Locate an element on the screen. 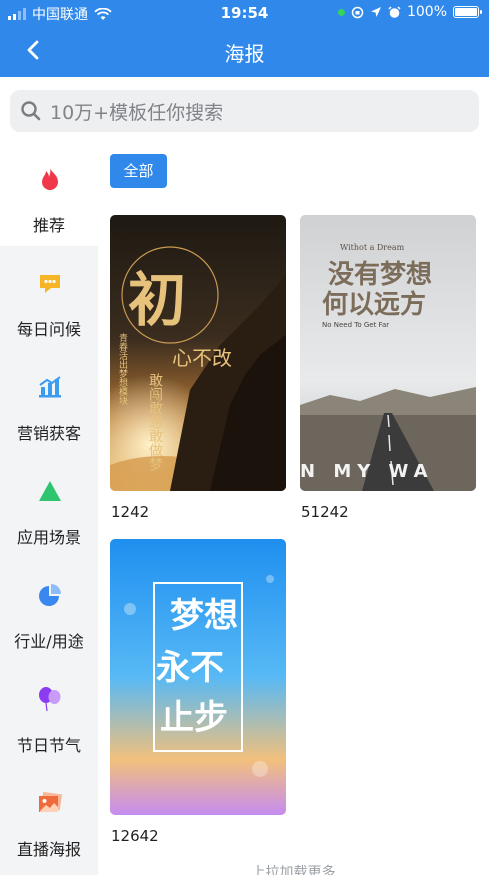  poster-card: 初 心不改 青春活出梦想模块 敢闯敢想敢做梦 is located at coordinates (198, 353).